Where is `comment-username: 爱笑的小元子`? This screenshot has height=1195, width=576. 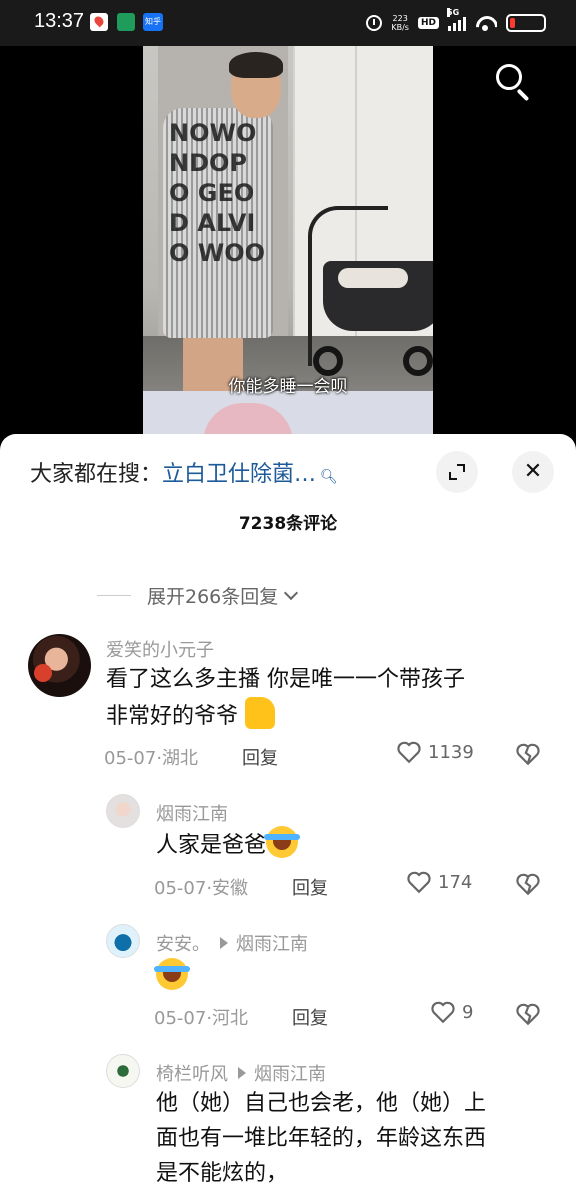
comment-username: 爱笑的小元子 is located at coordinates (160, 649).